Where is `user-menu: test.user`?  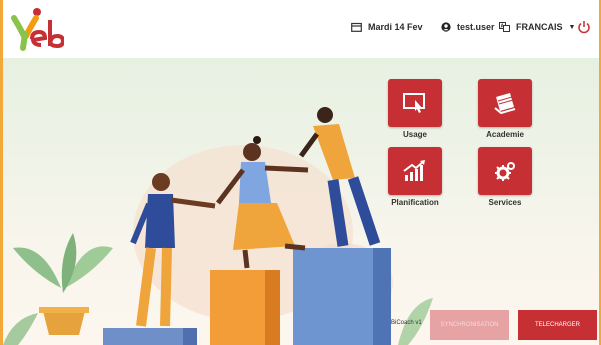 user-menu: test.user is located at coordinates (468, 27).